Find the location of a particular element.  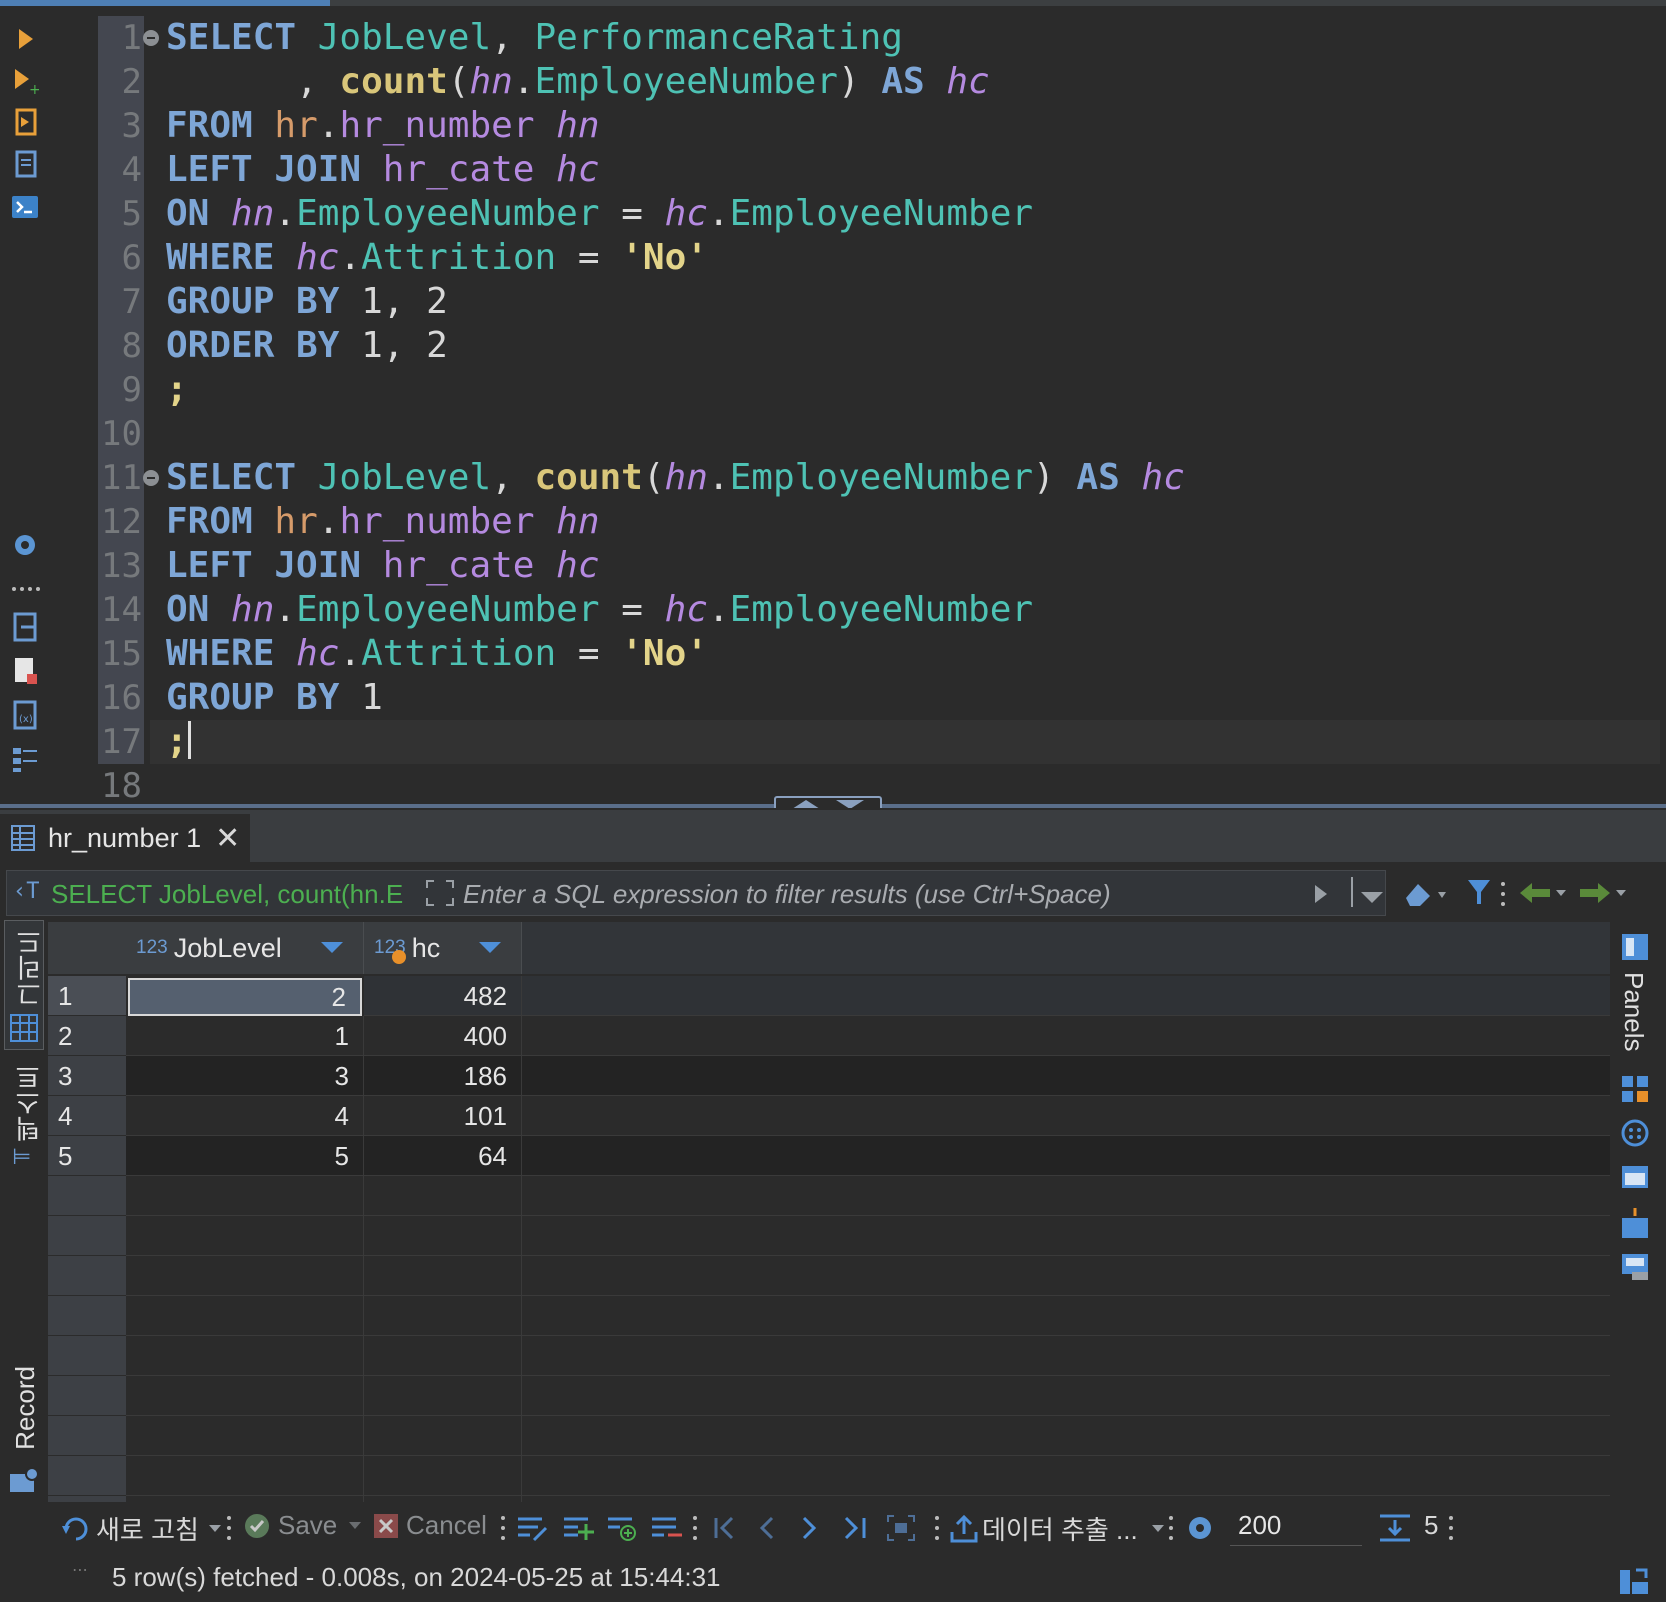

refresh-button: 새로 고침 is located at coordinates (140, 1528).